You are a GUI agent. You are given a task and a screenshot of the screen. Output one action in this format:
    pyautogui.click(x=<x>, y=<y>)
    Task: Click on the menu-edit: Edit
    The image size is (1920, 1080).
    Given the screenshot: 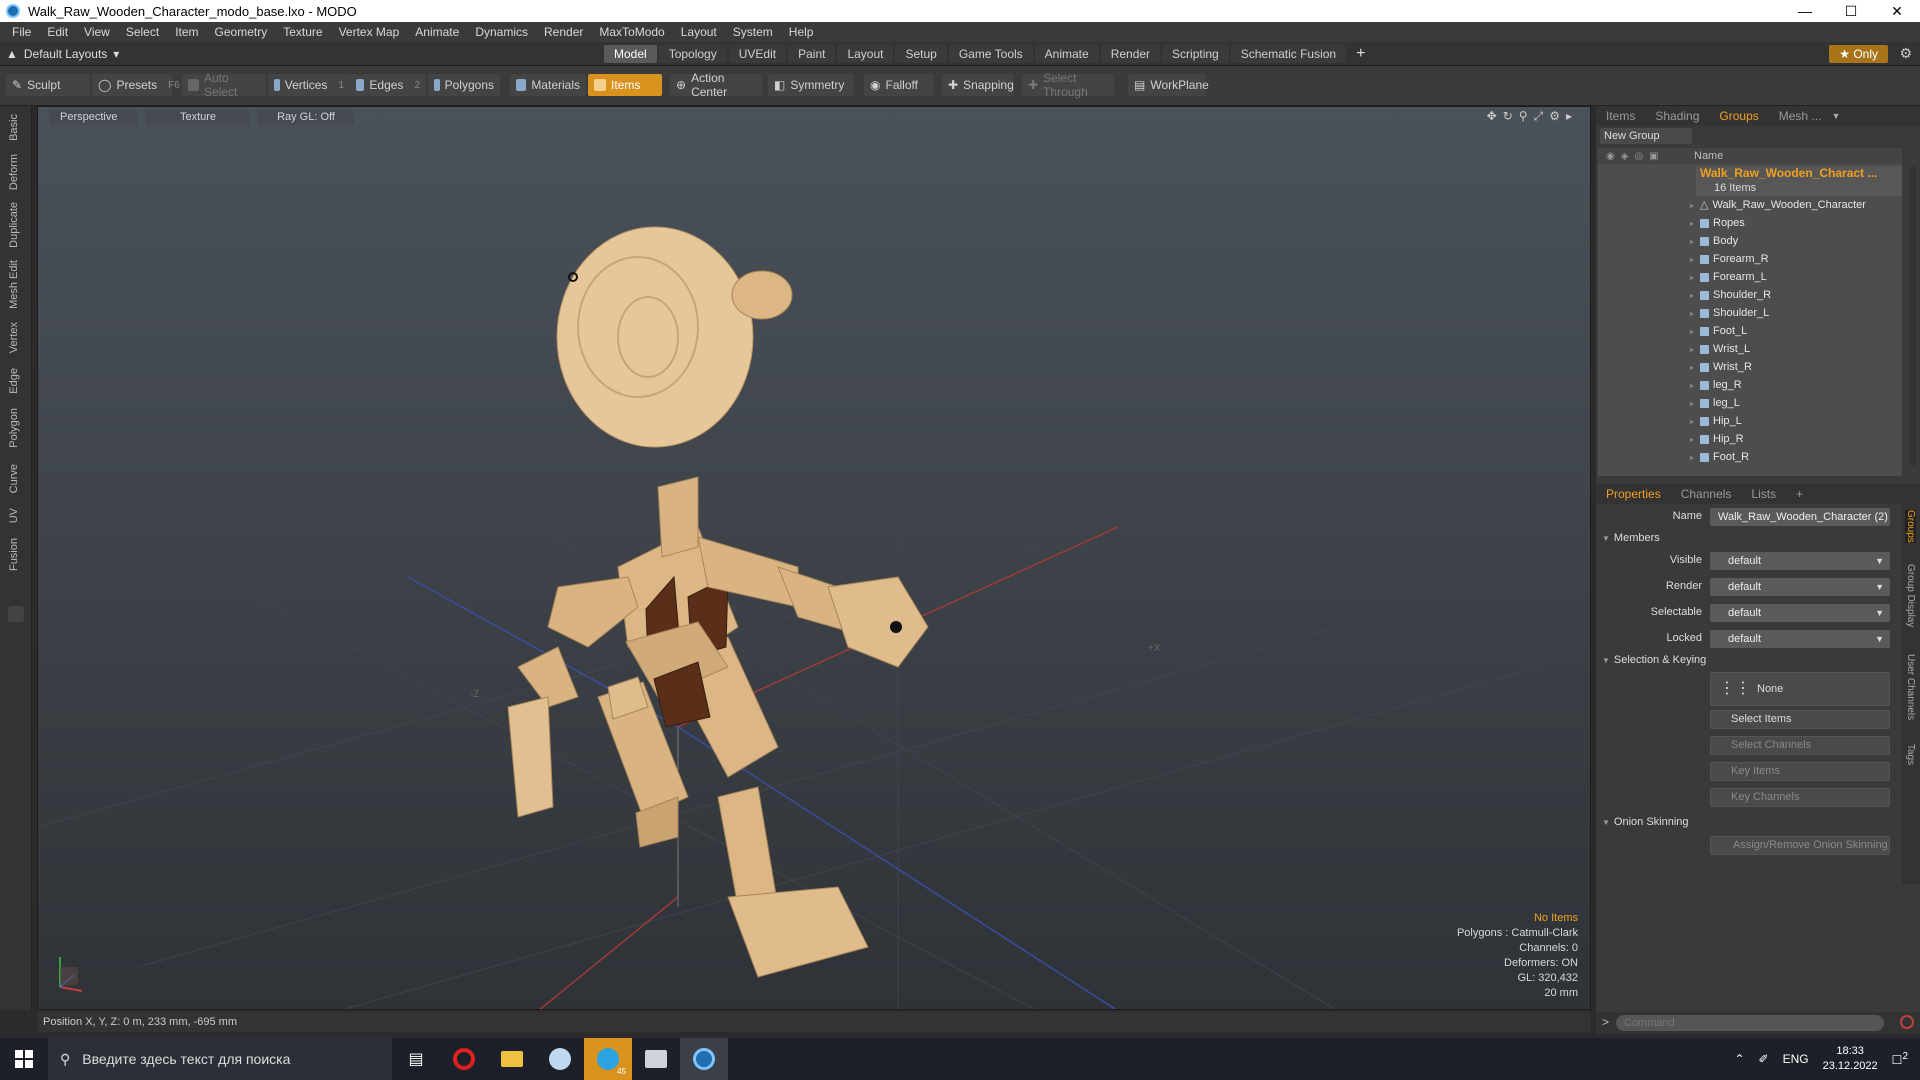 What is the action you would take?
    pyautogui.click(x=57, y=32)
    